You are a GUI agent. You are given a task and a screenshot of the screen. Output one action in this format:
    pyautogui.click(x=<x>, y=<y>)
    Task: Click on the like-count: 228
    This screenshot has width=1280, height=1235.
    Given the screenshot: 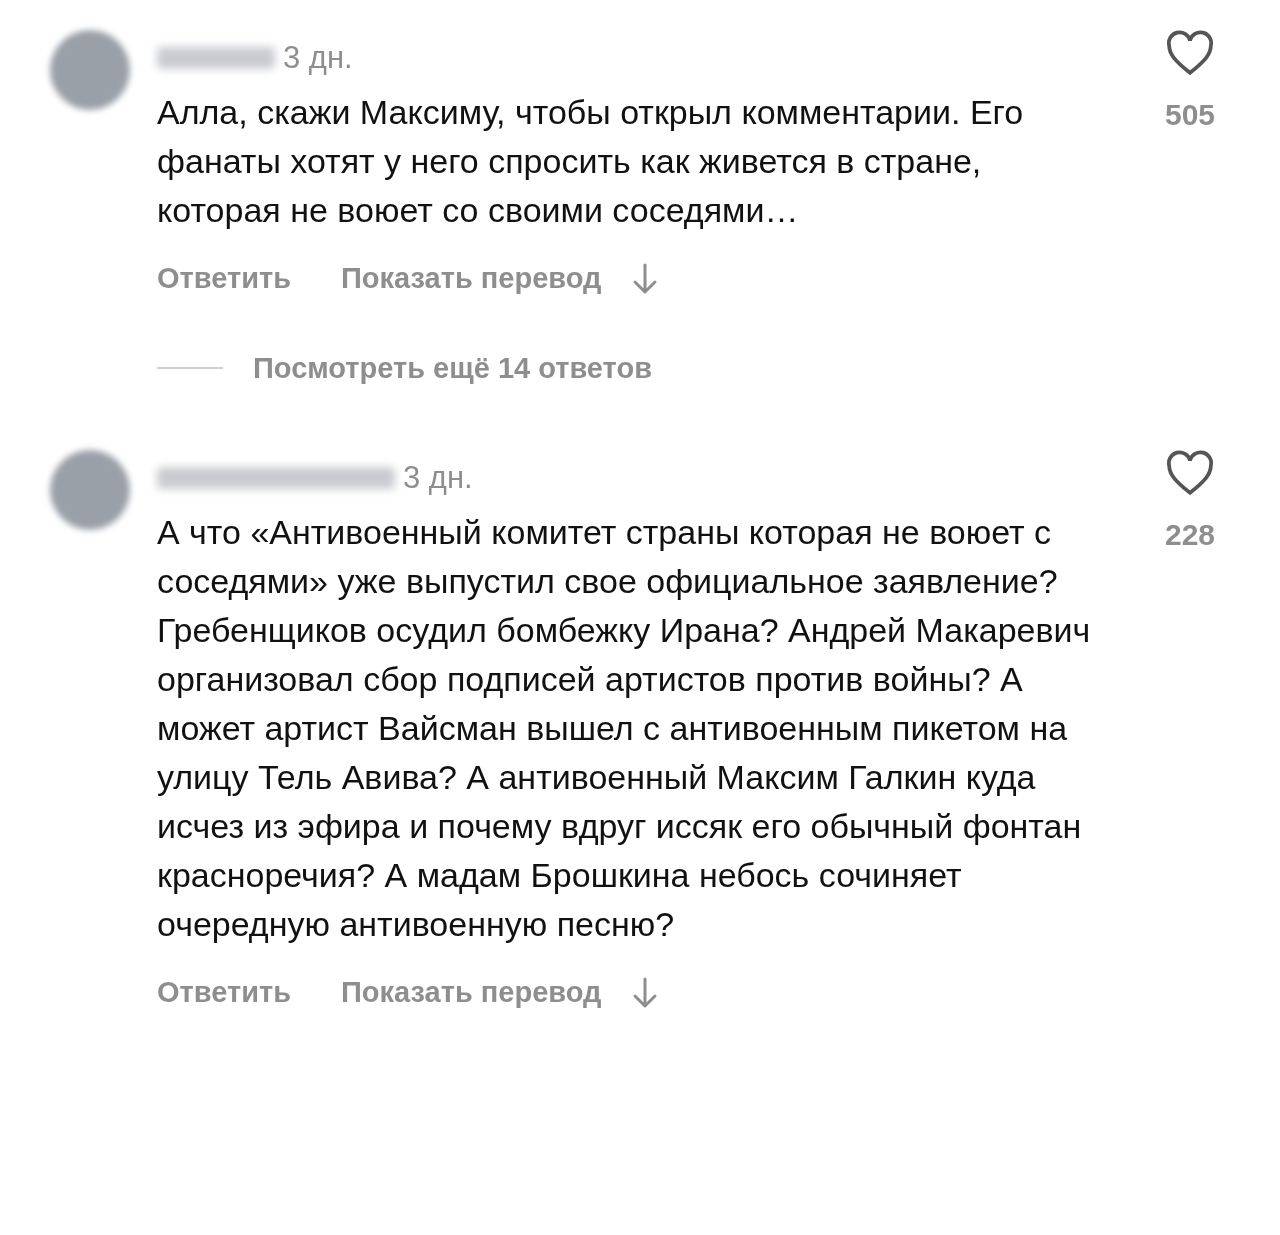 What is the action you would take?
    pyautogui.click(x=1190, y=535)
    